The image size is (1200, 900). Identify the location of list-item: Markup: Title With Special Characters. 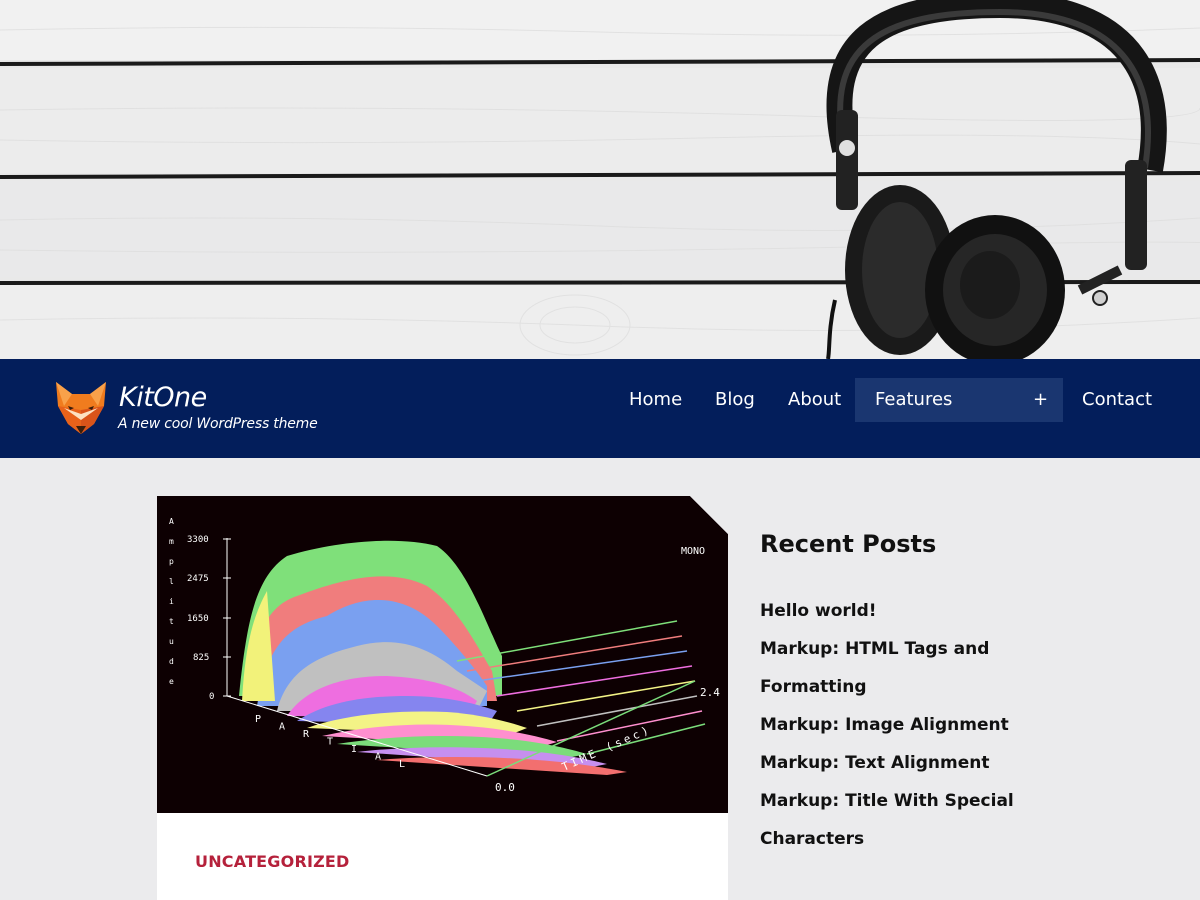
(910, 820).